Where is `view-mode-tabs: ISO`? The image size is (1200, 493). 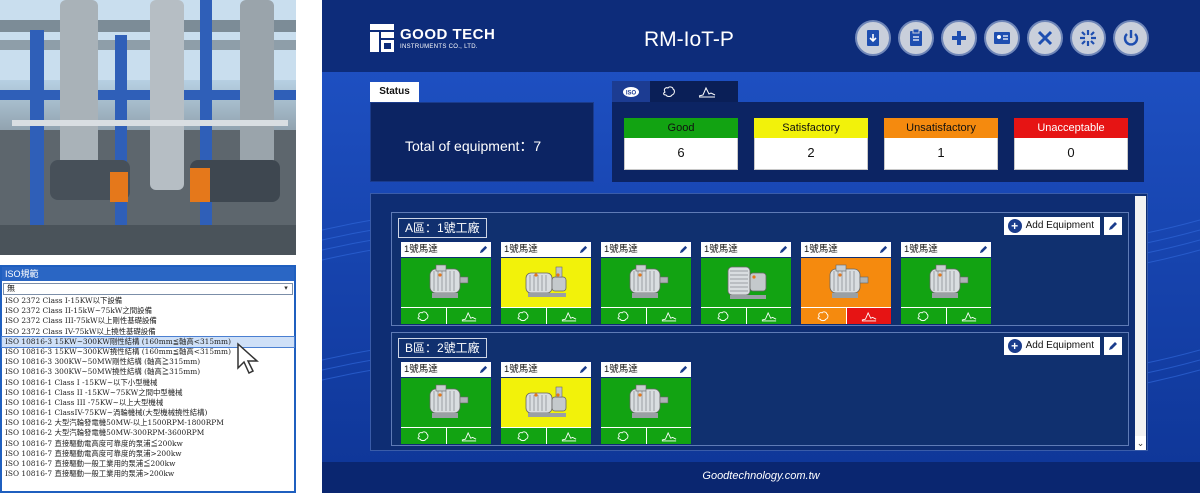
view-mode-tabs: ISO is located at coordinates (675, 91).